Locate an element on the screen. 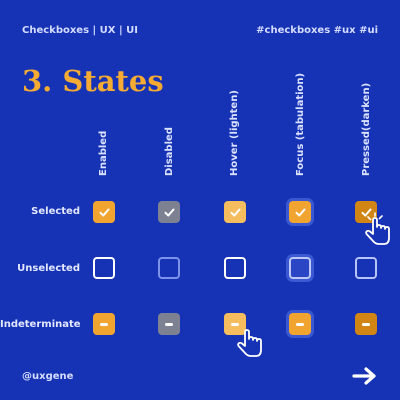  checkbox-selected-disabled is located at coordinates (169, 212).